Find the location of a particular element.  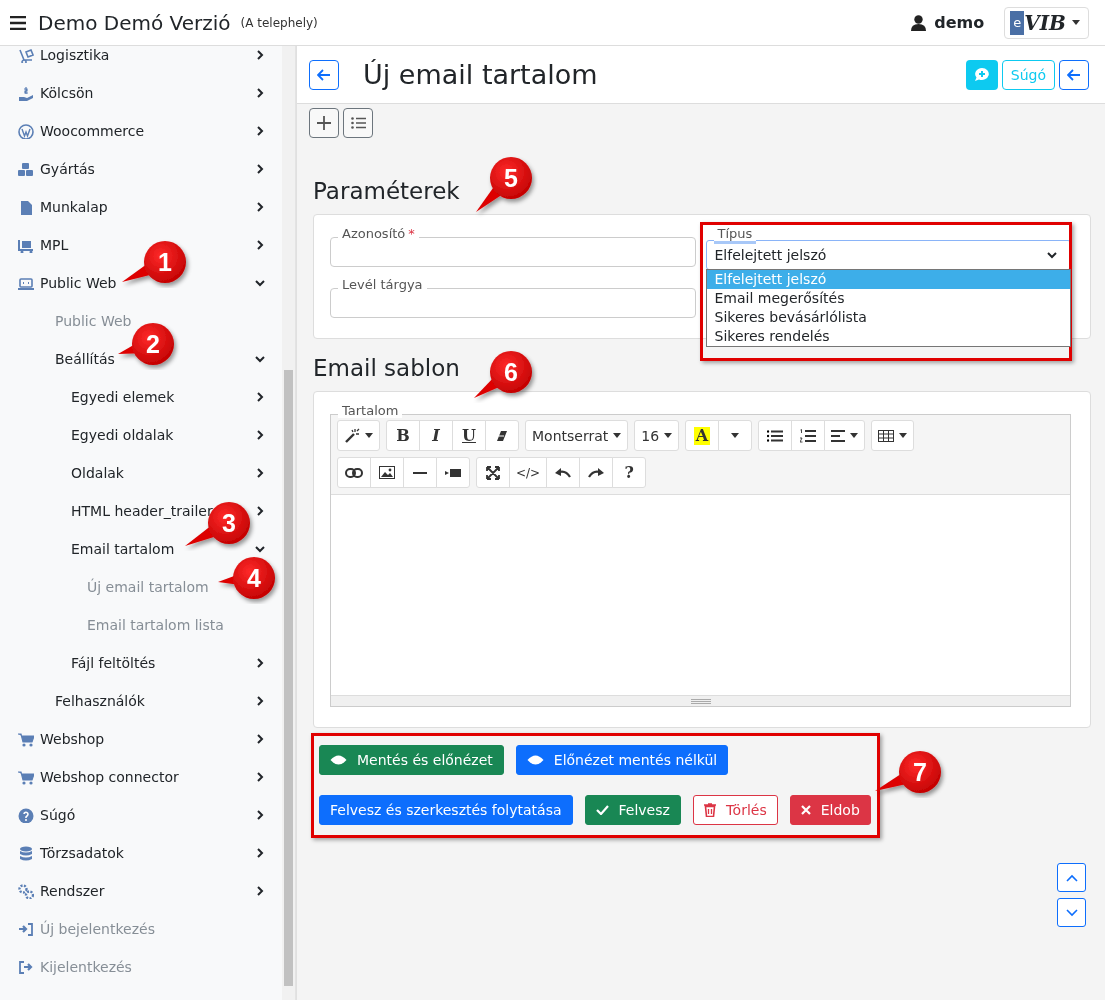

image-button is located at coordinates (387, 472).